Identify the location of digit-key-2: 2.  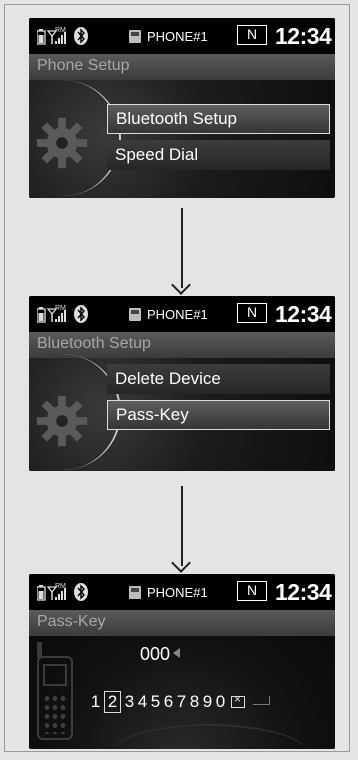
(112, 702).